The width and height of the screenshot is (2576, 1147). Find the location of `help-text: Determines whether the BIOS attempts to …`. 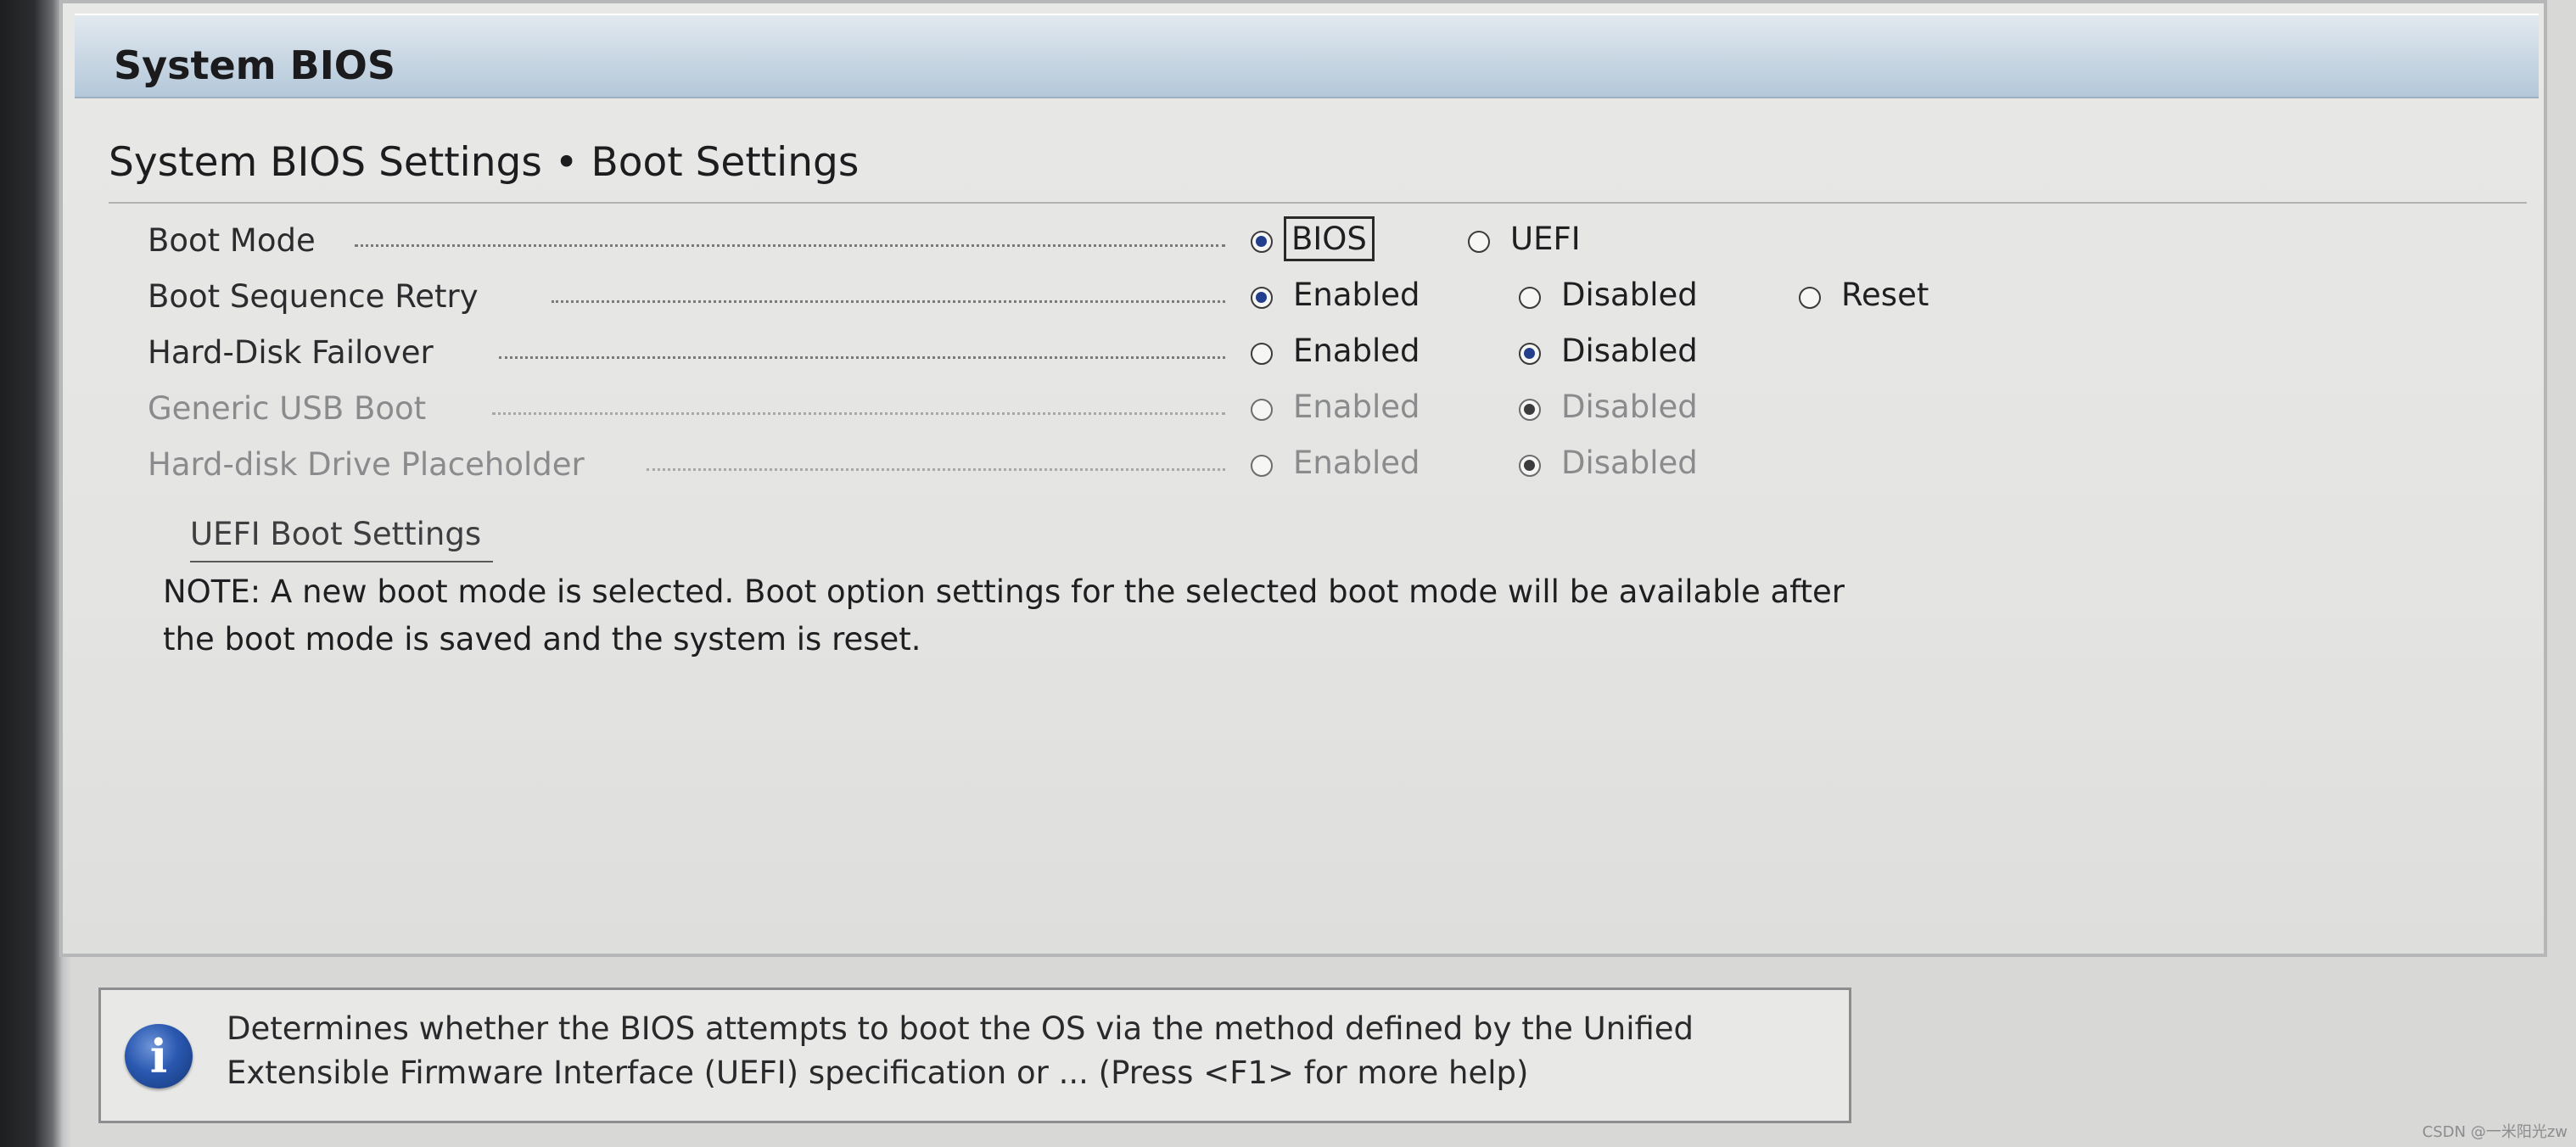

help-text: Determines whether the BIOS attempts to … is located at coordinates (960, 1050).